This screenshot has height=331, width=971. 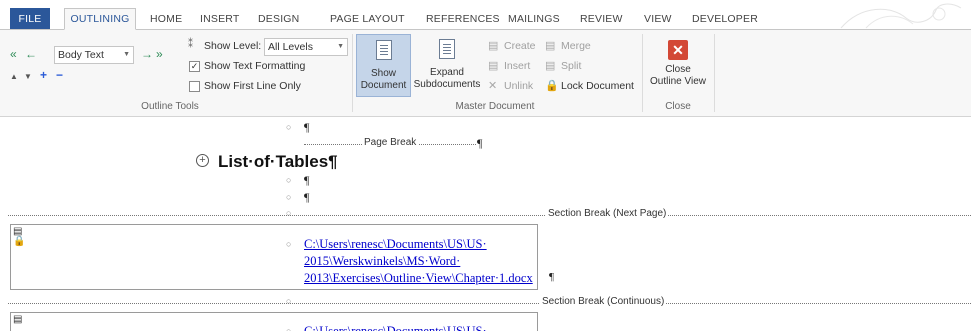 What do you see at coordinates (383, 50) in the screenshot?
I see `show-document-icon` at bounding box center [383, 50].